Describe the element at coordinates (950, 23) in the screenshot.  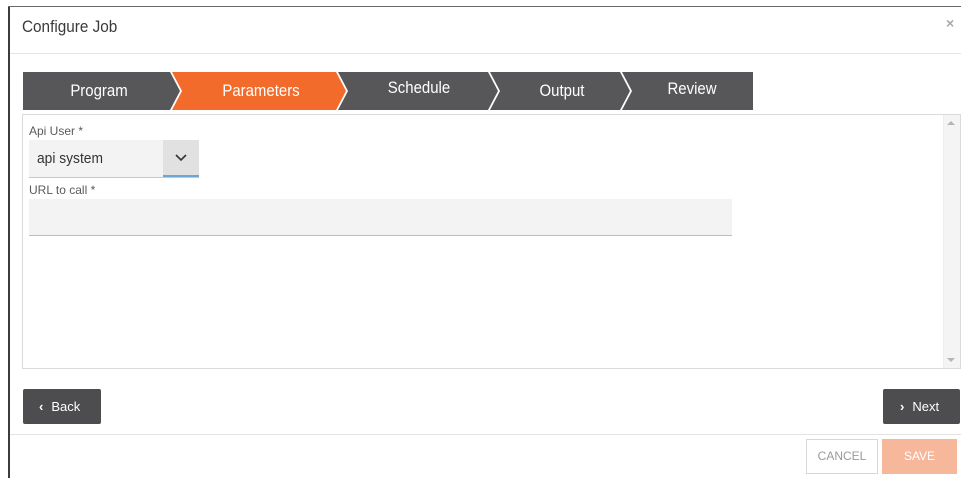
I see `close-icon: ×` at that location.